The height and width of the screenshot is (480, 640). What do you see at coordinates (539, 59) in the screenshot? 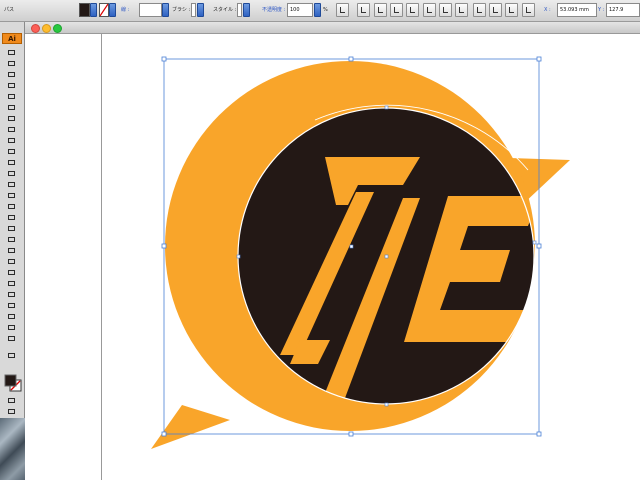
I see `handle-top-right` at bounding box center [539, 59].